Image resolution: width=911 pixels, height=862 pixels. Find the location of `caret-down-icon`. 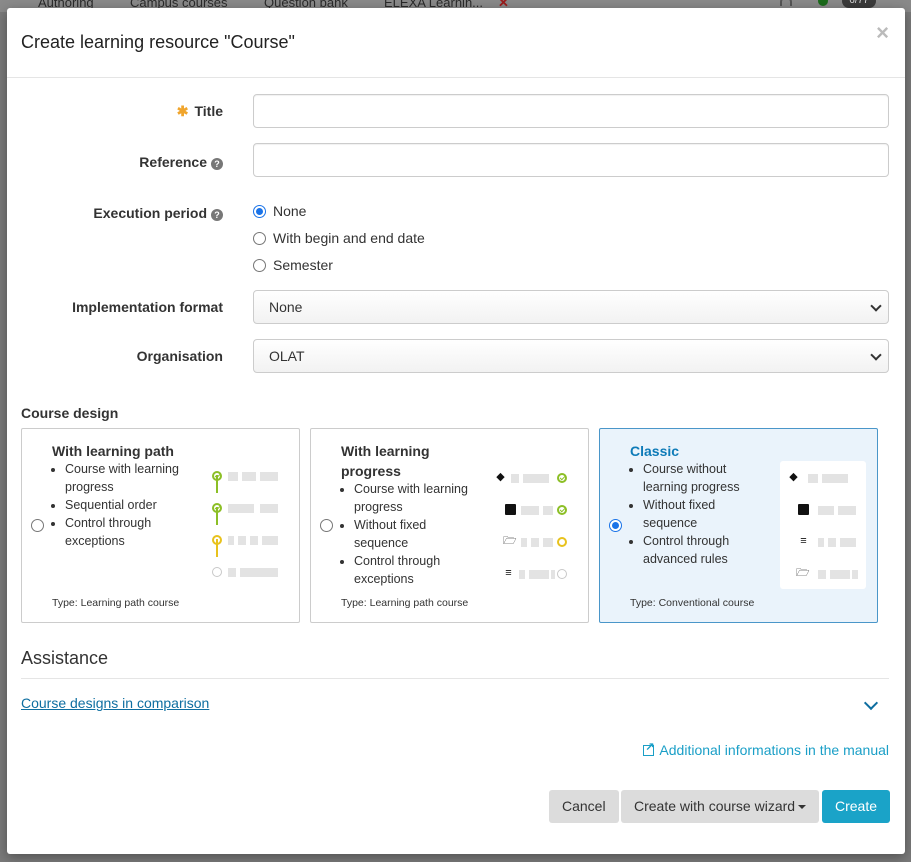

caret-down-icon is located at coordinates (802, 807).